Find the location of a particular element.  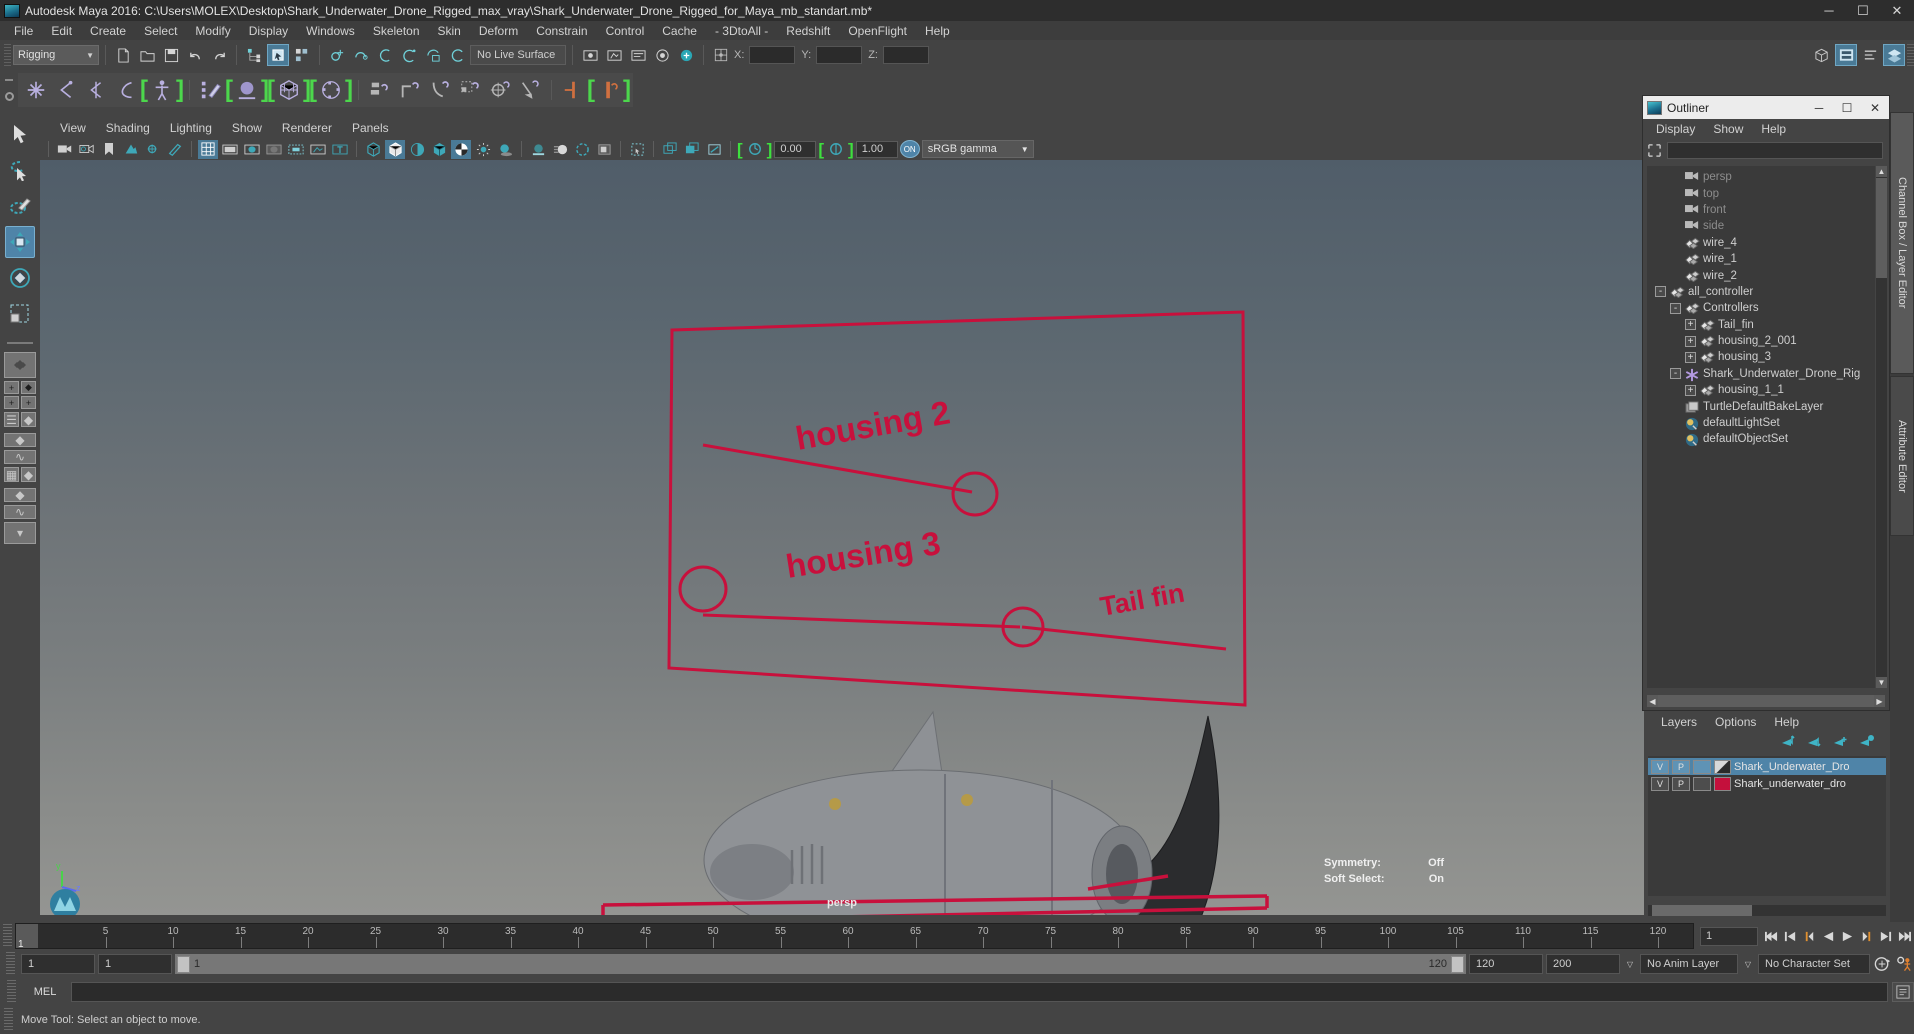

layout-persp-uv-icon: ◆ is located at coordinates (20, 495).